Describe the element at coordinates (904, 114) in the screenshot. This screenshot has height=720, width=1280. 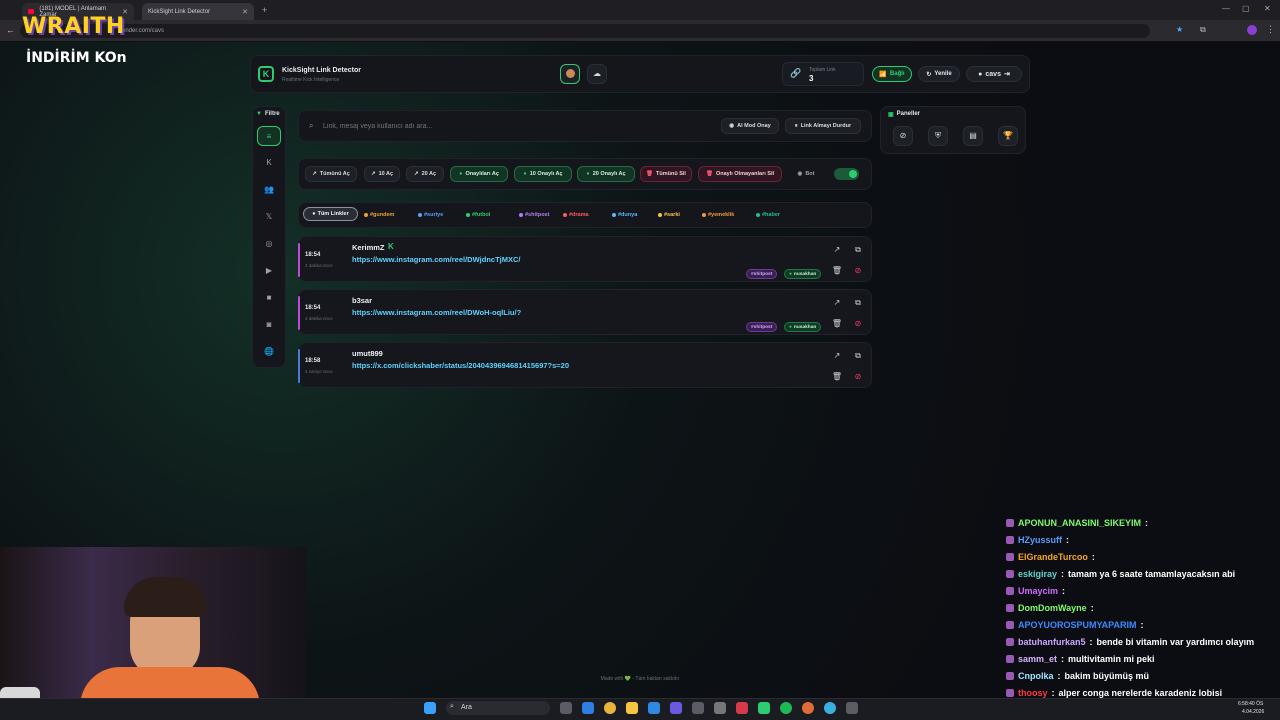
I see `panels-header: ▣ Paneller` at that location.